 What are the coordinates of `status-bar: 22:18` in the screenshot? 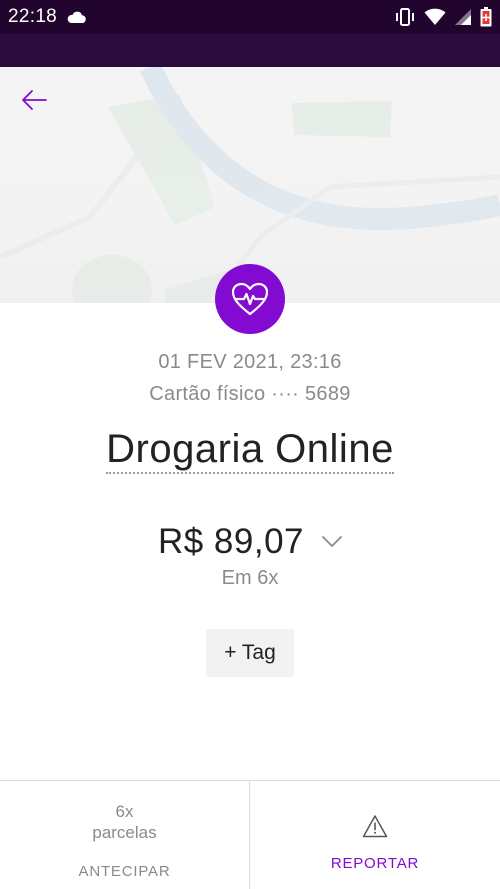 It's located at (250, 17).